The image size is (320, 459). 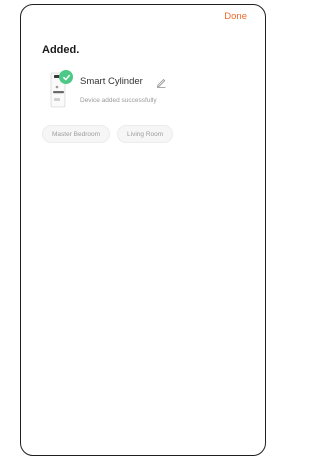 What do you see at coordinates (118, 100) in the screenshot?
I see `device-status-text: Device added successfully` at bounding box center [118, 100].